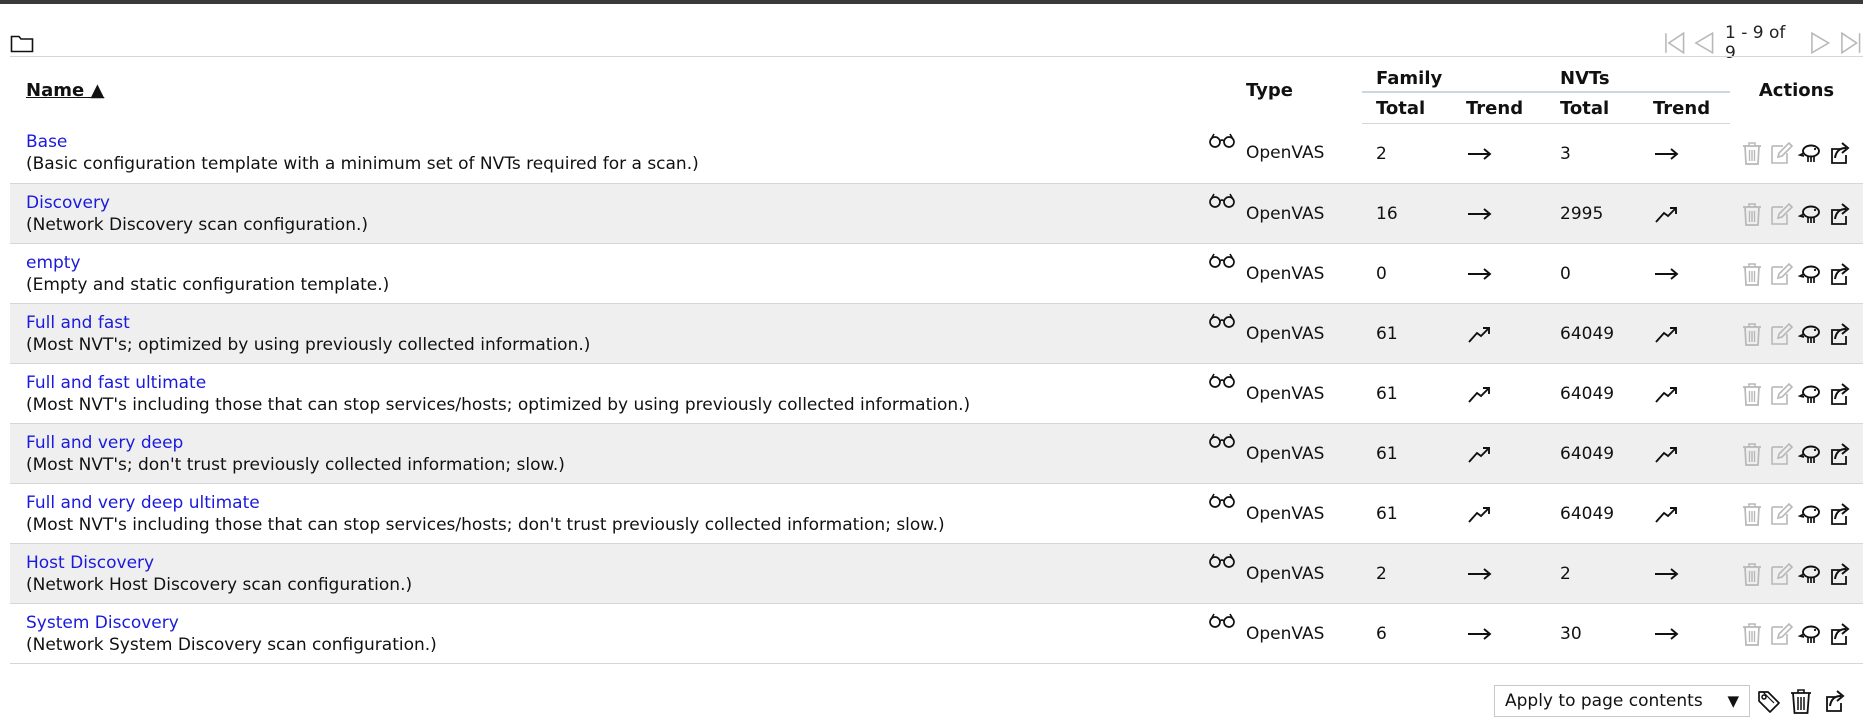 The width and height of the screenshot is (1863, 721). Describe the element at coordinates (636, 563) in the screenshot. I see `config-name-link: Host Discovery` at that location.